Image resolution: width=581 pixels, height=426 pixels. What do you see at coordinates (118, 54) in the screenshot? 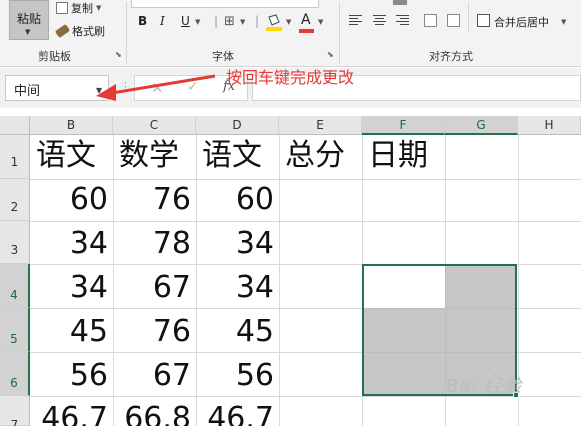
I see `clipboard-launcher-icon: ⬊` at bounding box center [118, 54].